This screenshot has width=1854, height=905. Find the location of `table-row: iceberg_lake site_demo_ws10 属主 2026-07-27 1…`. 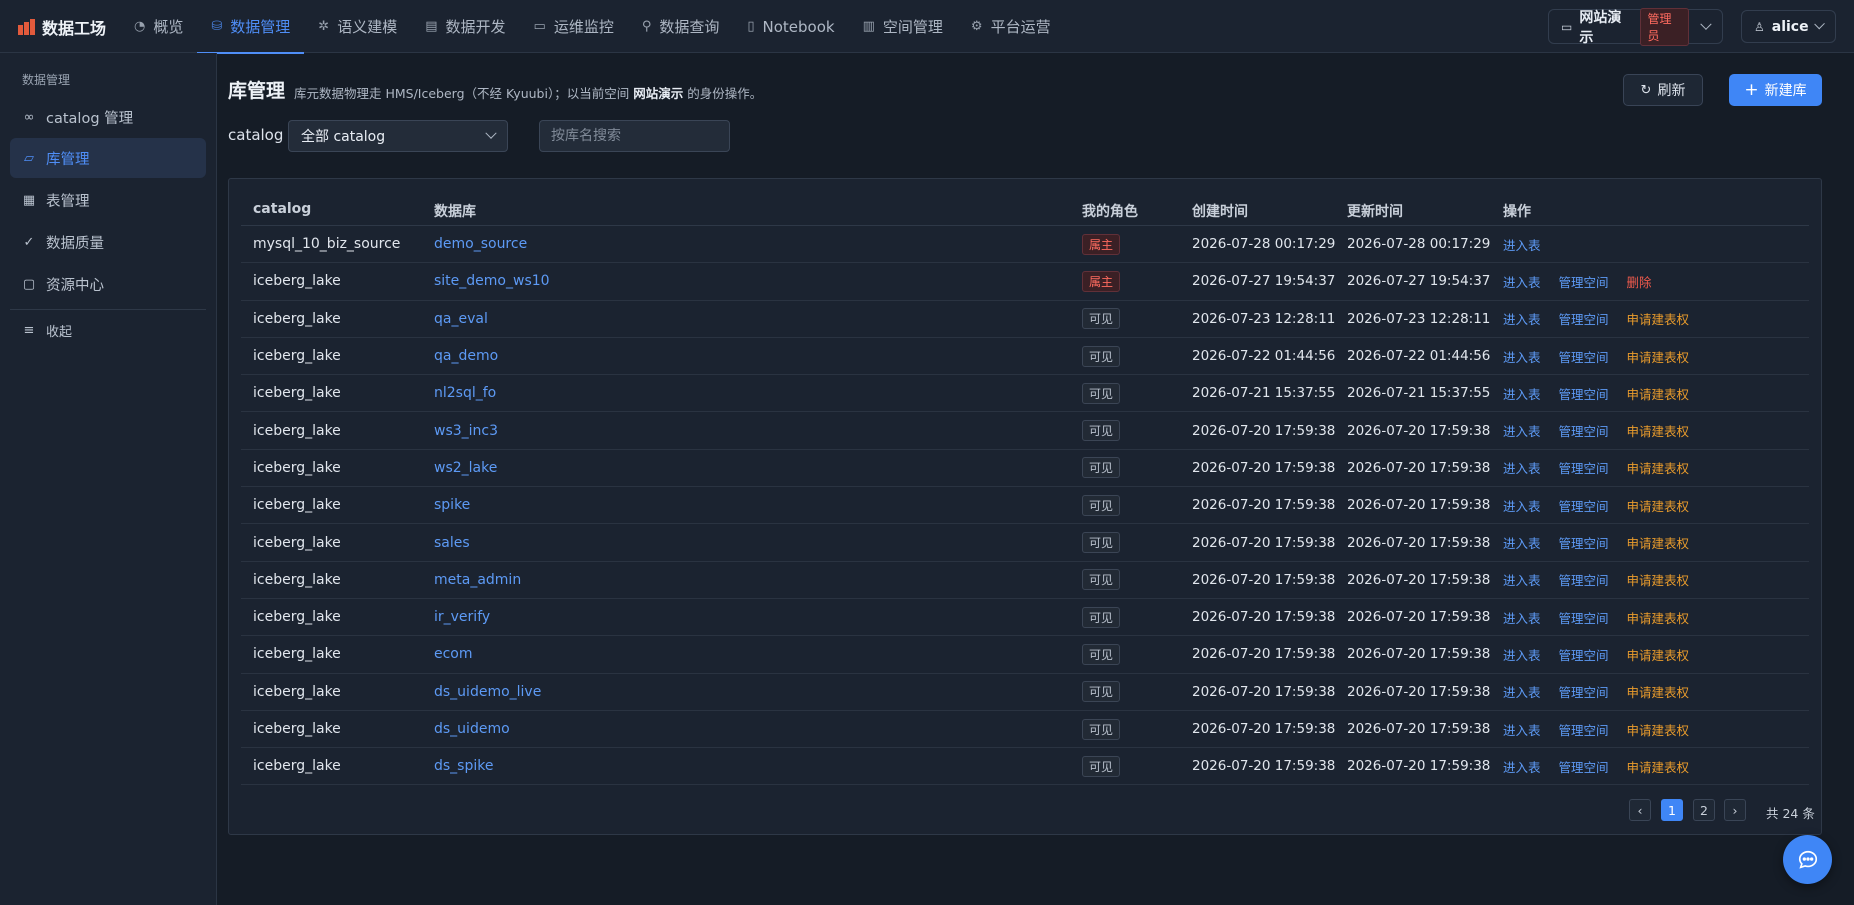

table-row: iceberg_lake site_demo_ws10 属主 2026-07-27 1… is located at coordinates (1025, 282).